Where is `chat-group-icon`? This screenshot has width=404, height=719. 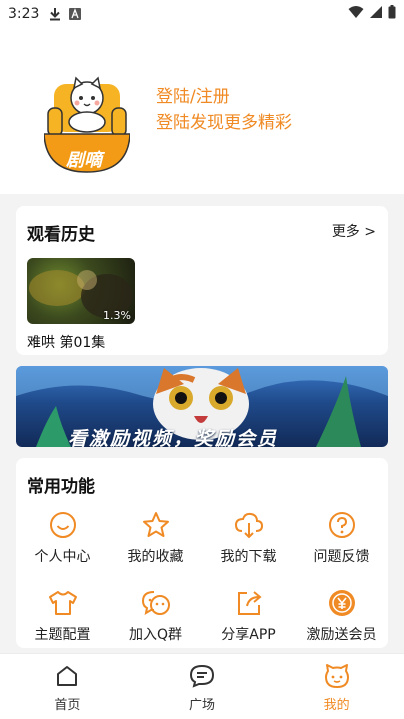 chat-group-icon is located at coordinates (156, 603).